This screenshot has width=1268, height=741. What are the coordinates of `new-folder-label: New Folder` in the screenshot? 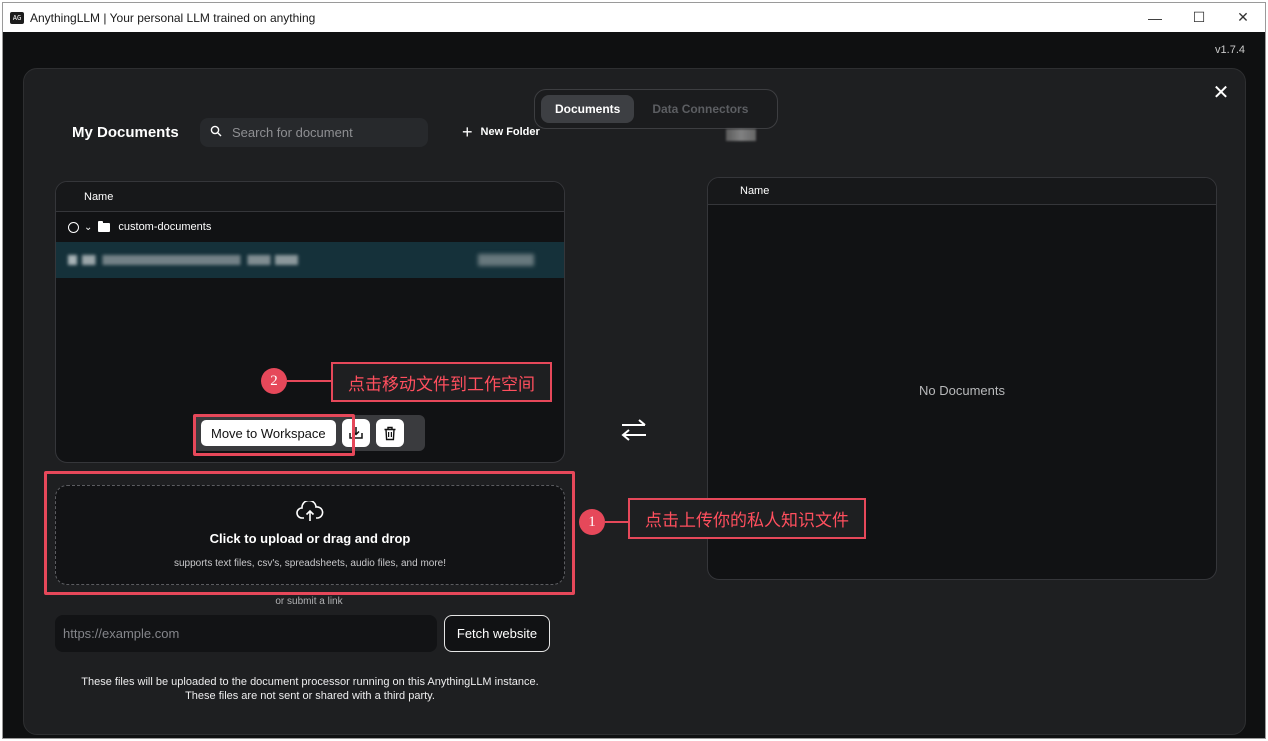 It's located at (510, 132).